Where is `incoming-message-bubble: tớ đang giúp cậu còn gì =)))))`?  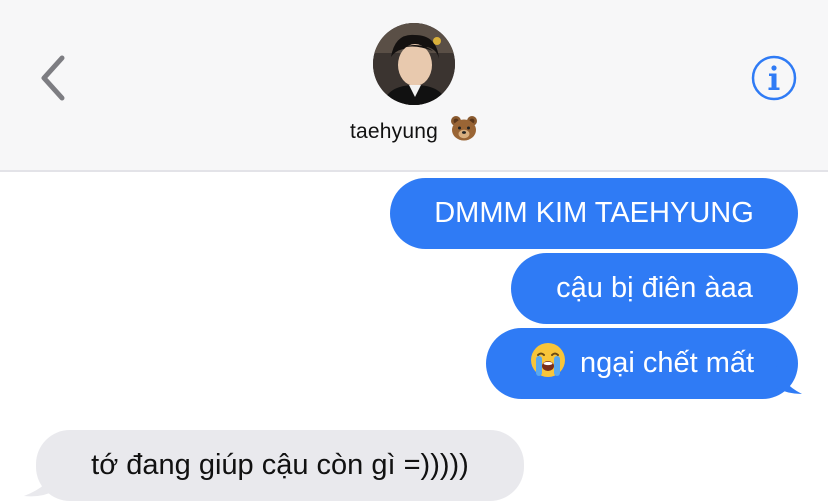 incoming-message-bubble: tớ đang giúp cậu còn gì =))))) is located at coordinates (274, 465).